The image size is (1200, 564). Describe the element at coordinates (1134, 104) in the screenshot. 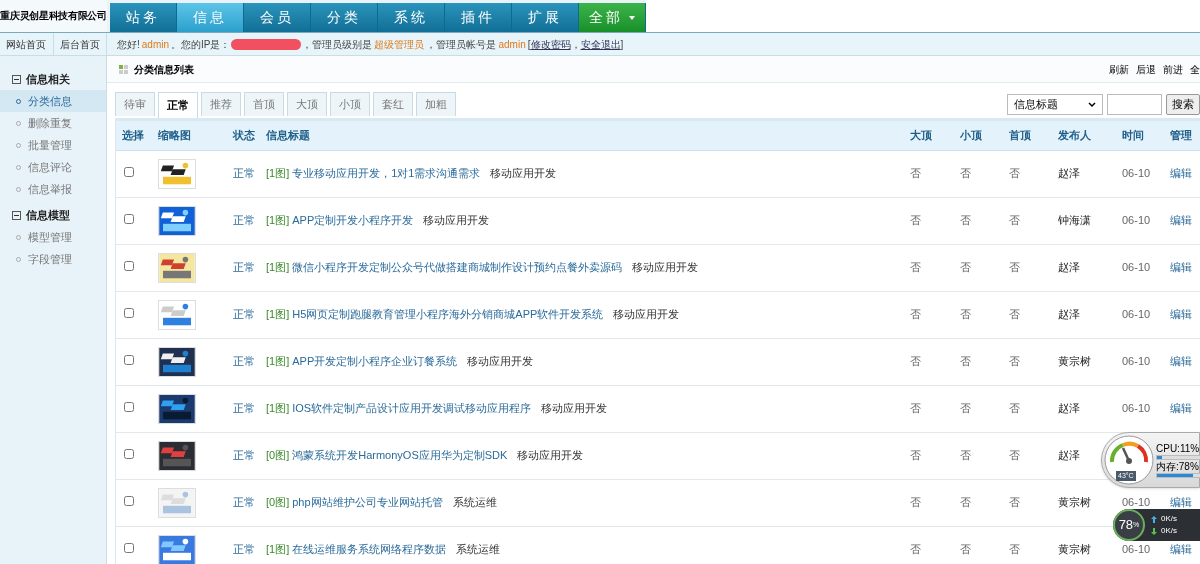

I see `search-field` at that location.